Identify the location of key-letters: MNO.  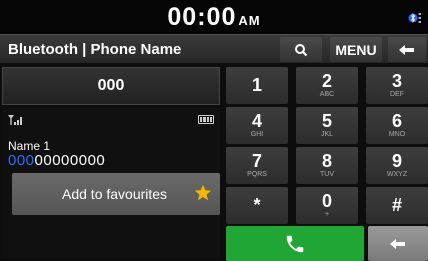
(397, 134).